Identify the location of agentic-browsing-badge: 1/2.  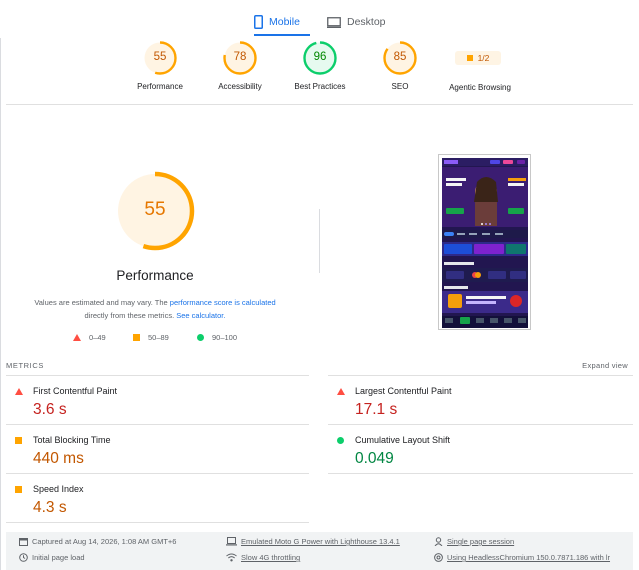
(478, 58).